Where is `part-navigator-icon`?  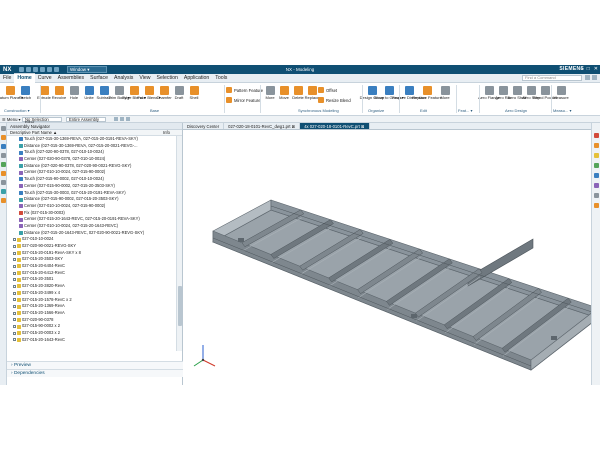 part-navigator-icon is located at coordinates (3, 137).